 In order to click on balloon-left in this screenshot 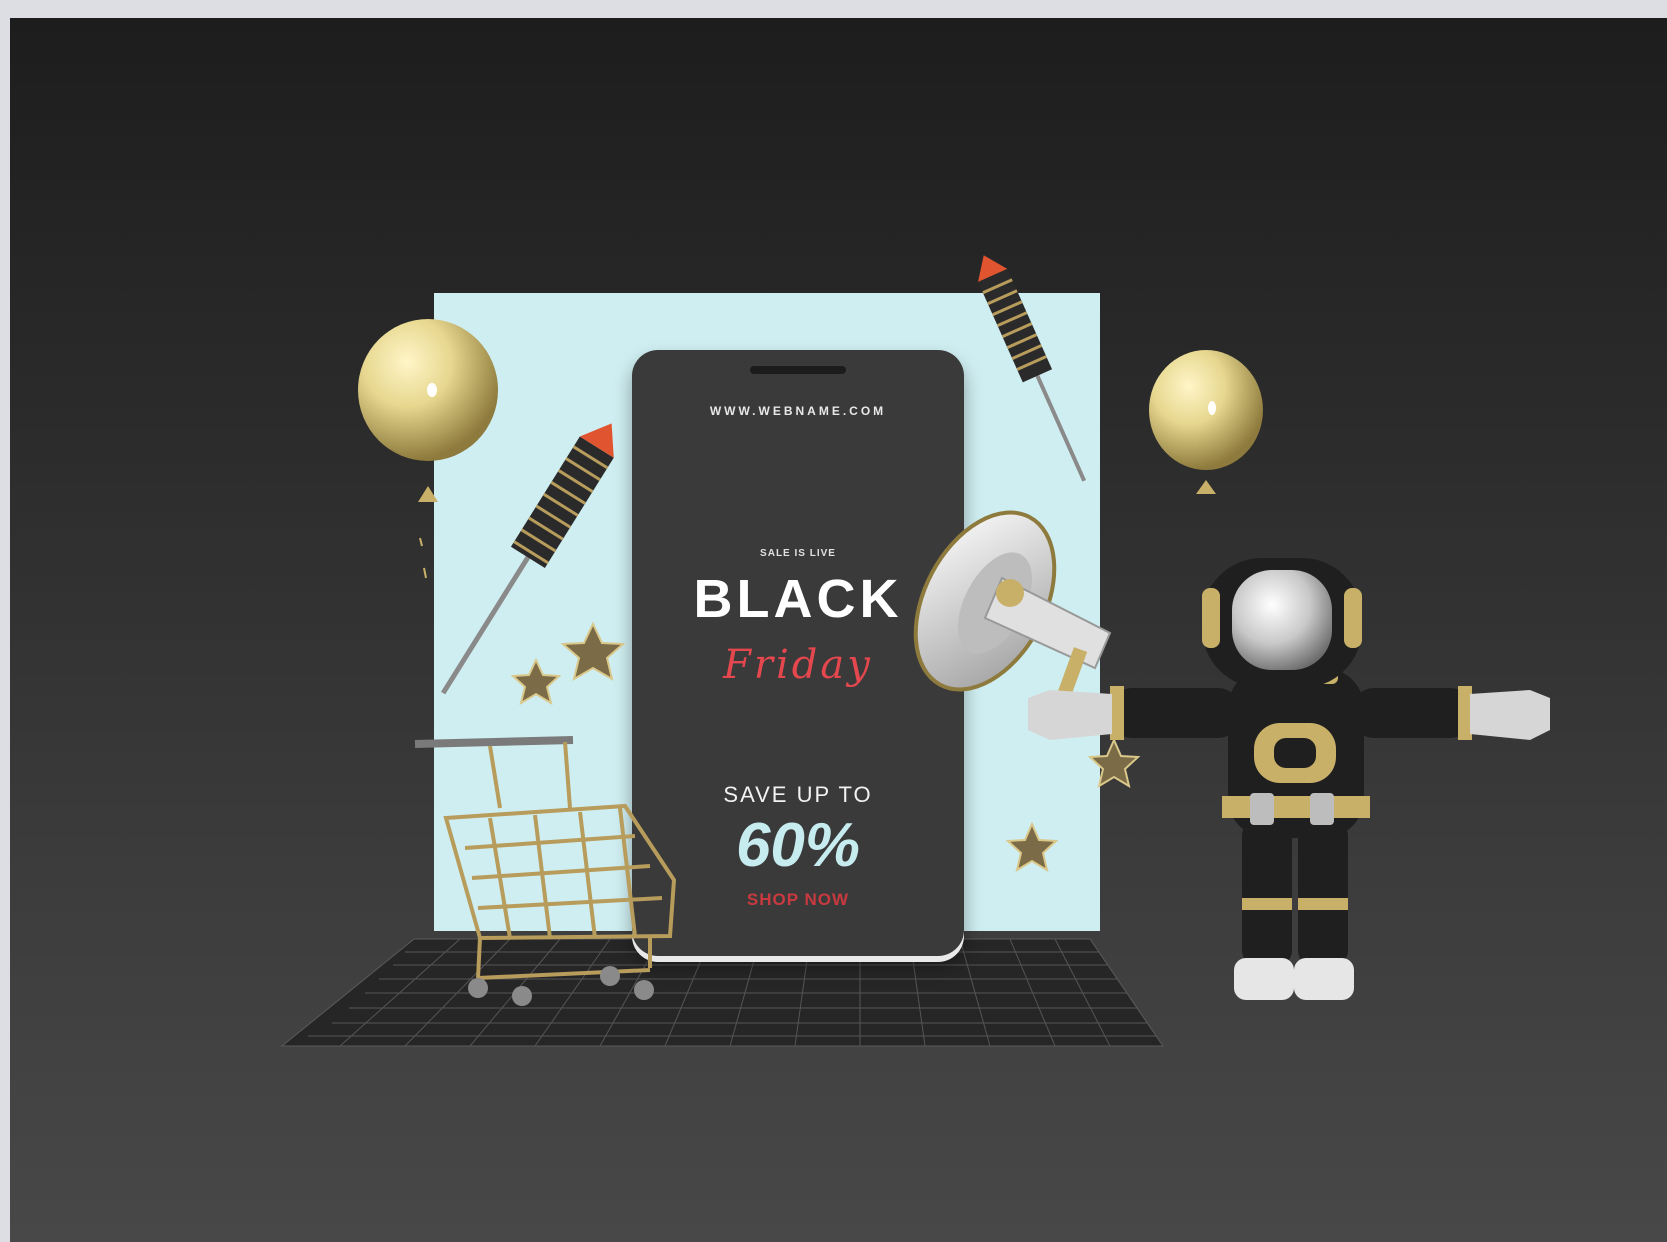, I will do `click(428, 449)`.